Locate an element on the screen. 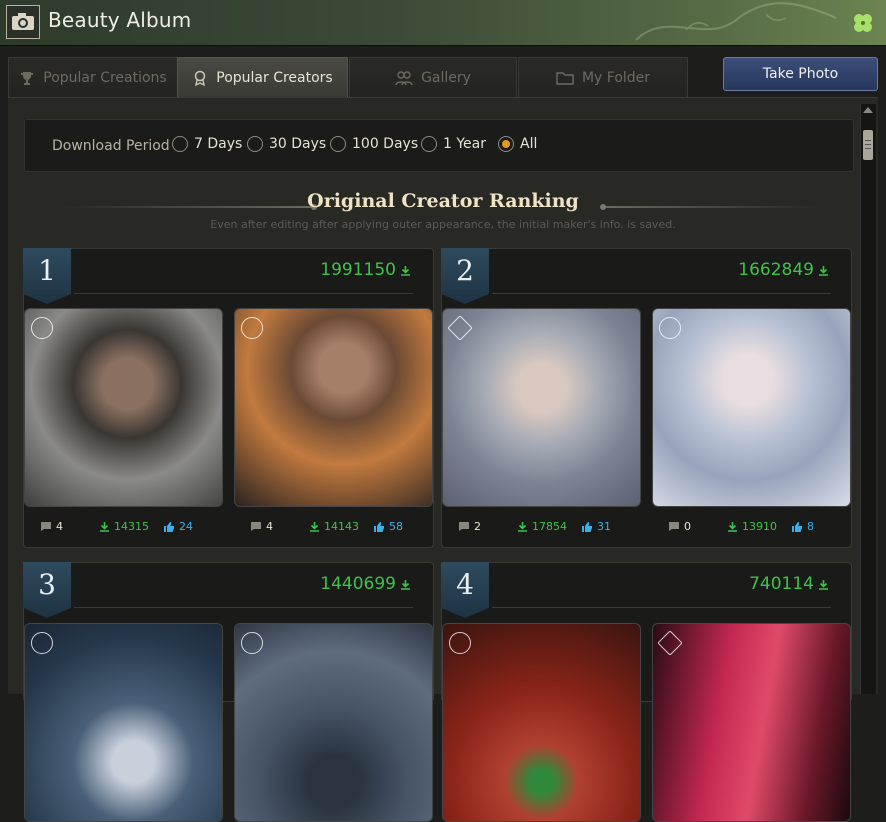 The width and height of the screenshot is (886, 822). tab-label: Gallery is located at coordinates (446, 77).